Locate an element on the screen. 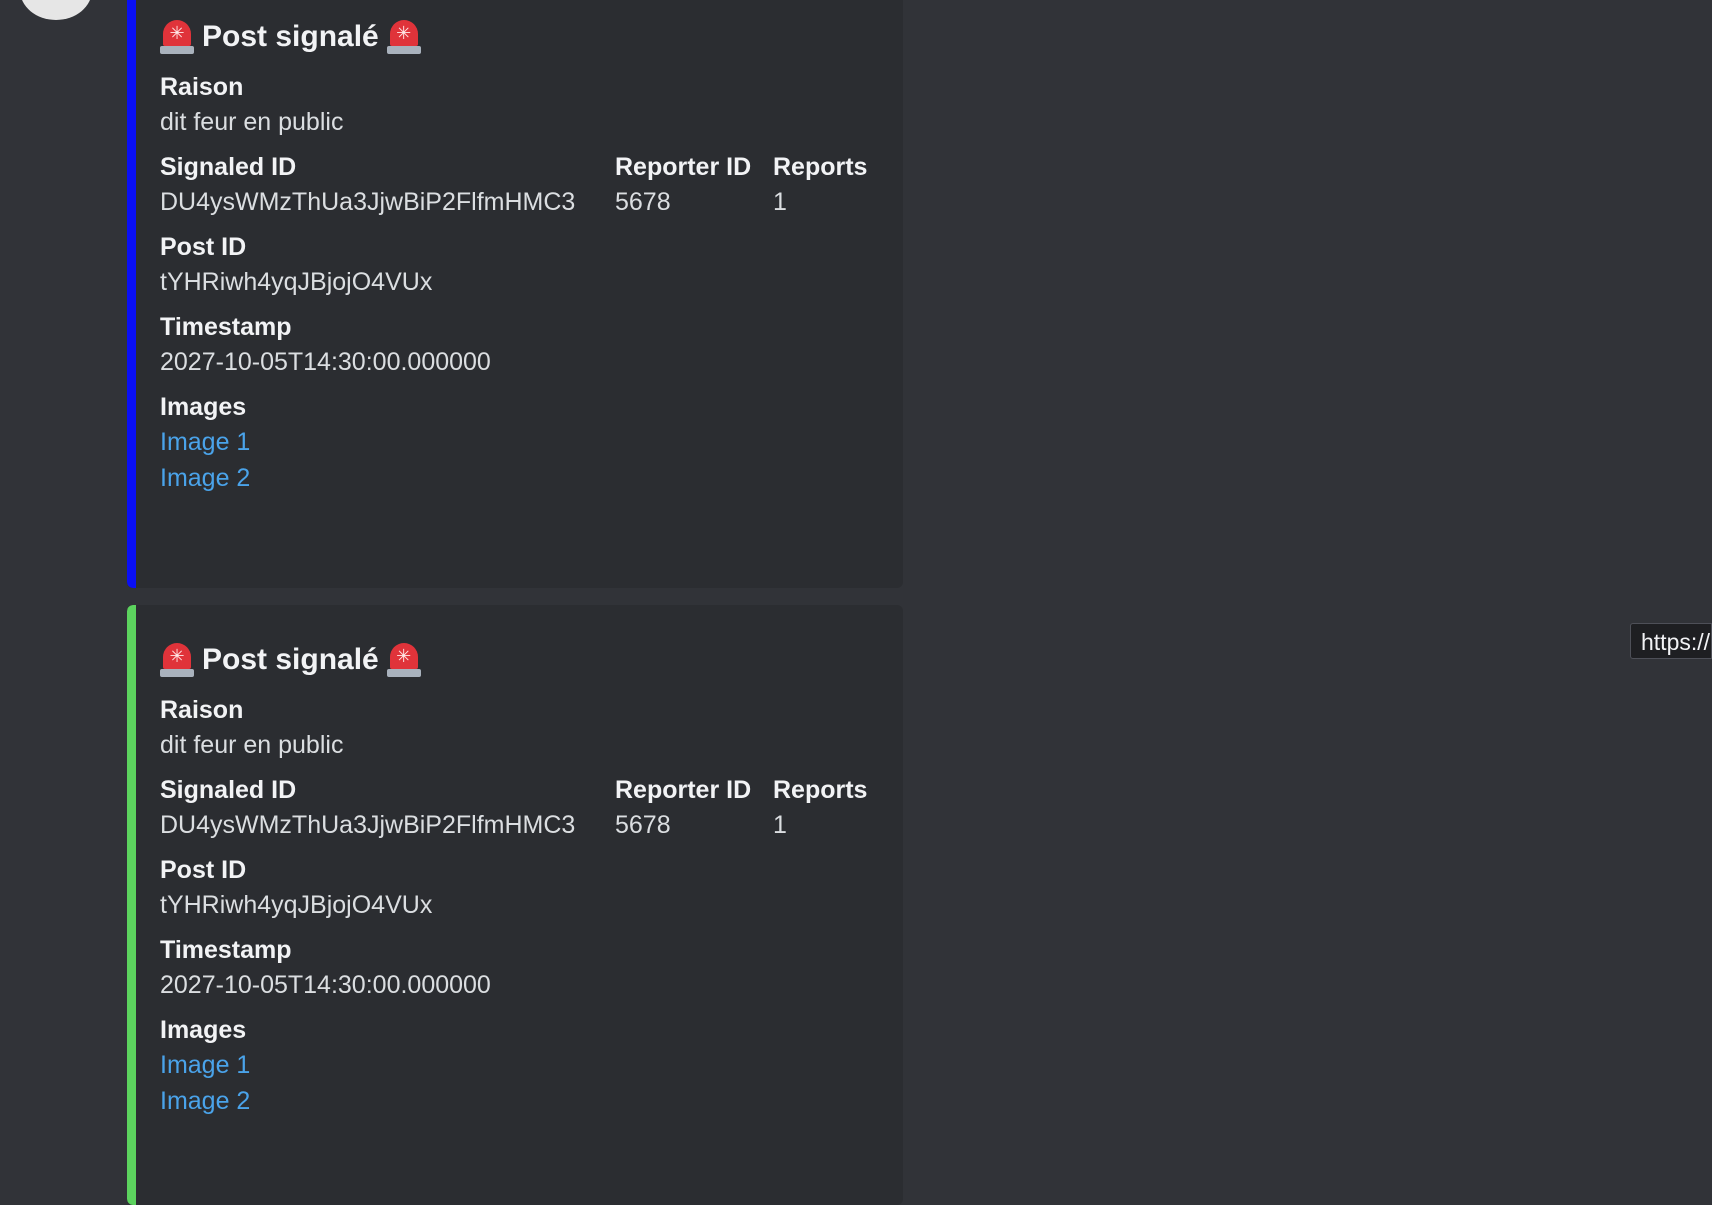 This screenshot has width=1712, height=1205. link-tooltip: https:// is located at coordinates (1671, 641).